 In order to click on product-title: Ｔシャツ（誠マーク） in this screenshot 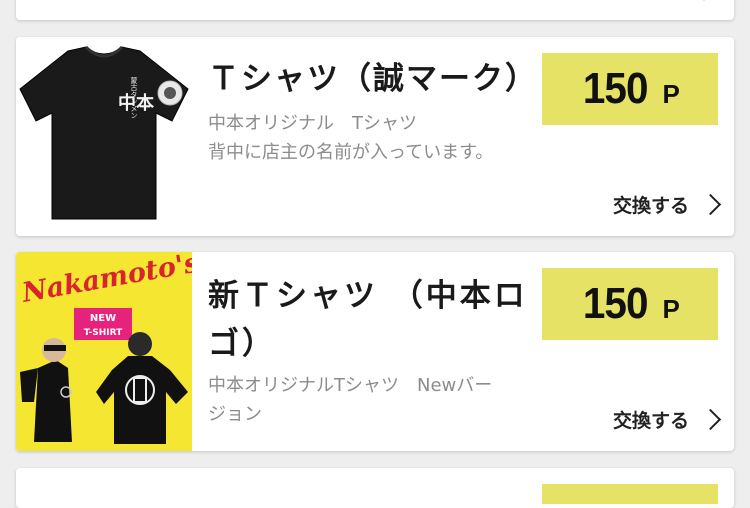, I will do `click(368, 79)`.